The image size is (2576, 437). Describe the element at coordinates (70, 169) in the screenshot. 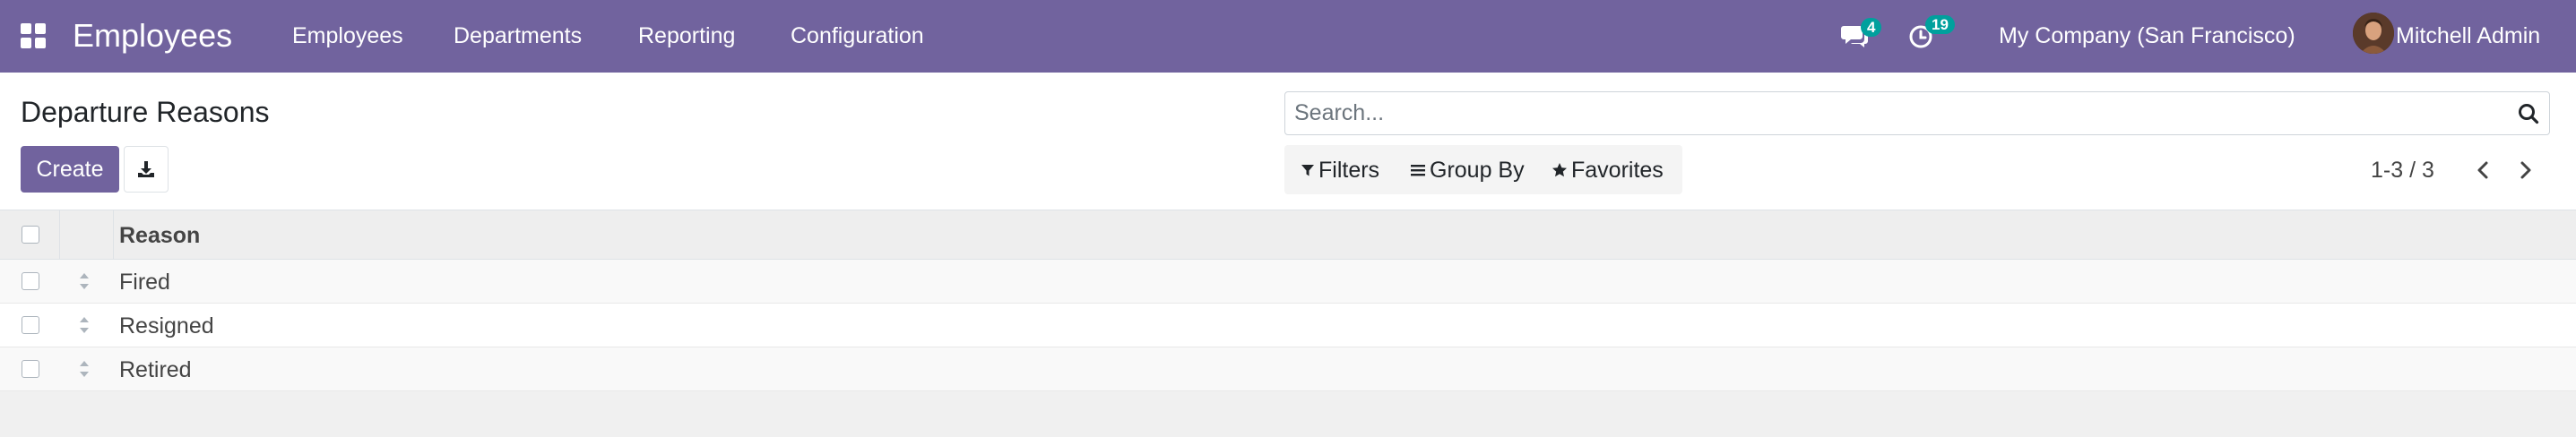

I see `create-button: Create` at that location.